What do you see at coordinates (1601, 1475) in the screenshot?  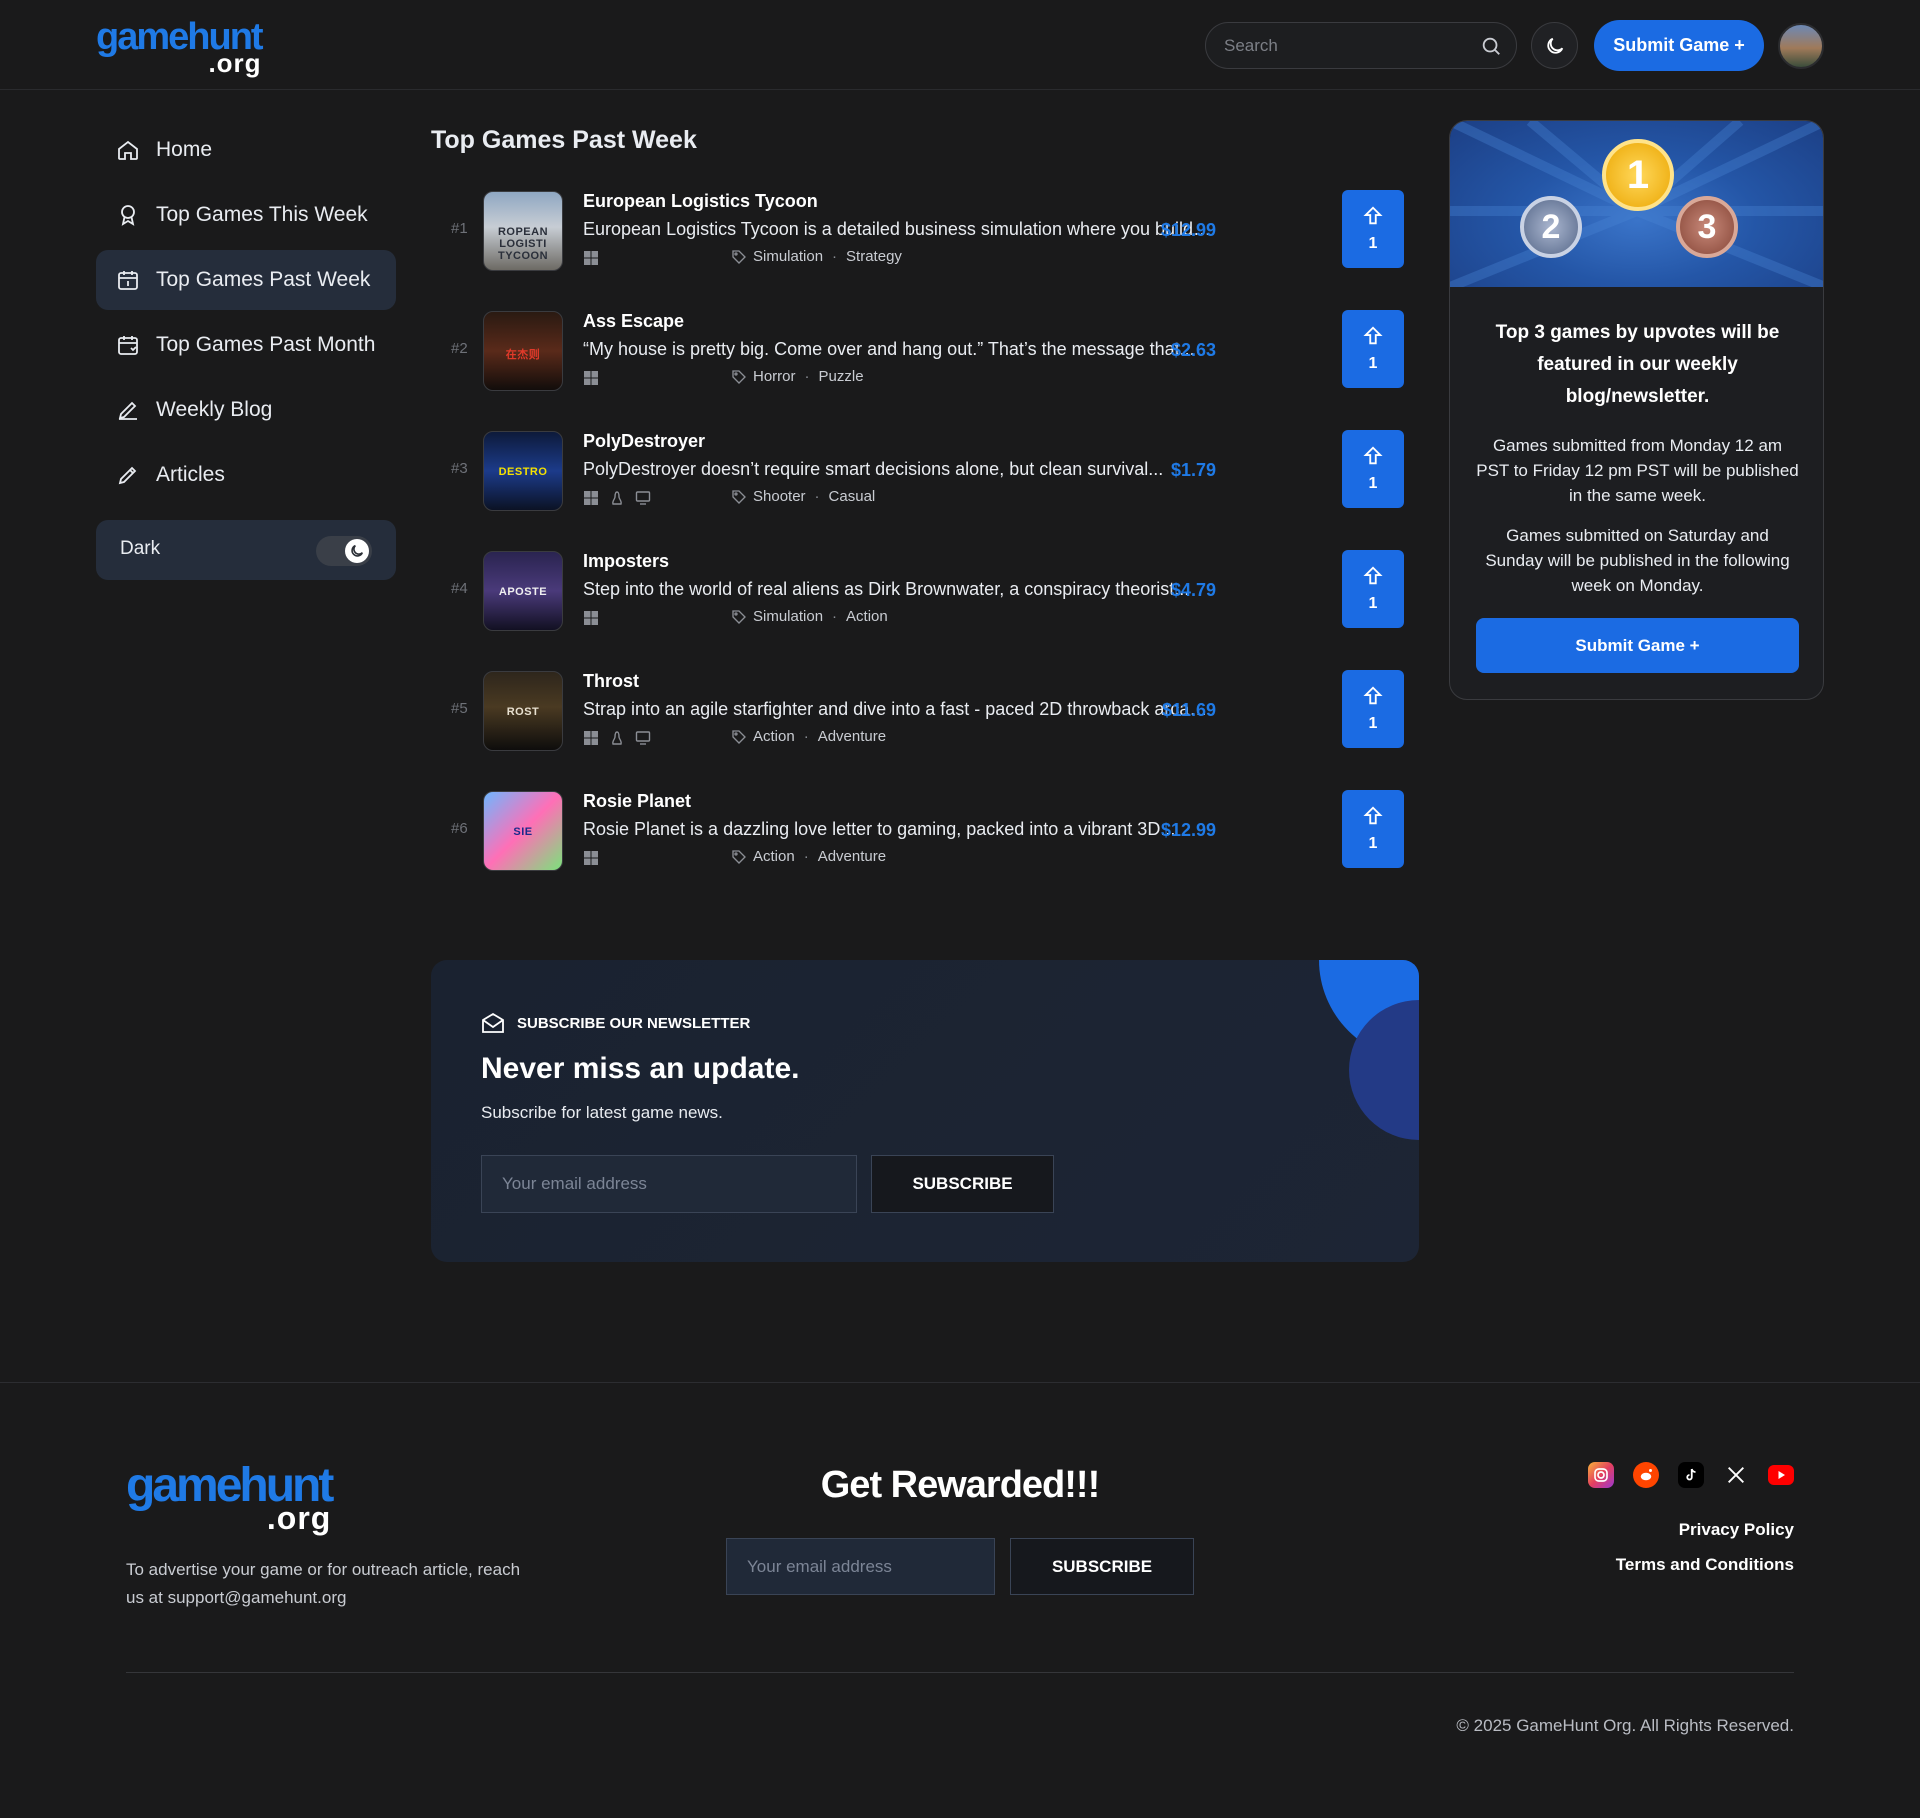 I see `instagram-icon` at bounding box center [1601, 1475].